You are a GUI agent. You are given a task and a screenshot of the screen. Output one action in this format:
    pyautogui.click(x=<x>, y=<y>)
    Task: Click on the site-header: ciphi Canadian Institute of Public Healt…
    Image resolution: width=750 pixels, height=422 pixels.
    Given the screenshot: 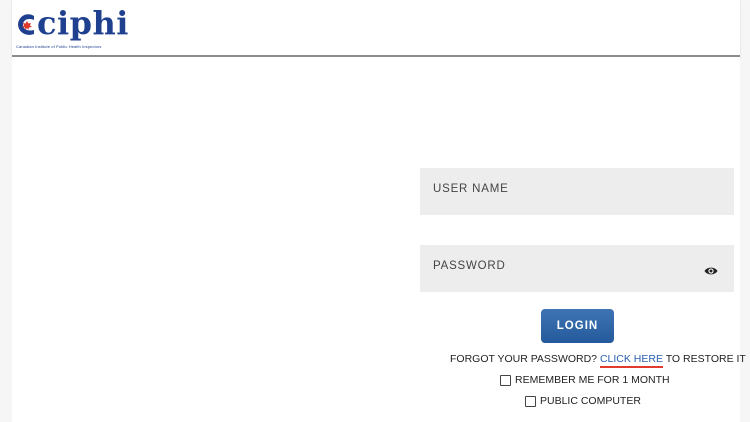 What is the action you would take?
    pyautogui.click(x=376, y=28)
    